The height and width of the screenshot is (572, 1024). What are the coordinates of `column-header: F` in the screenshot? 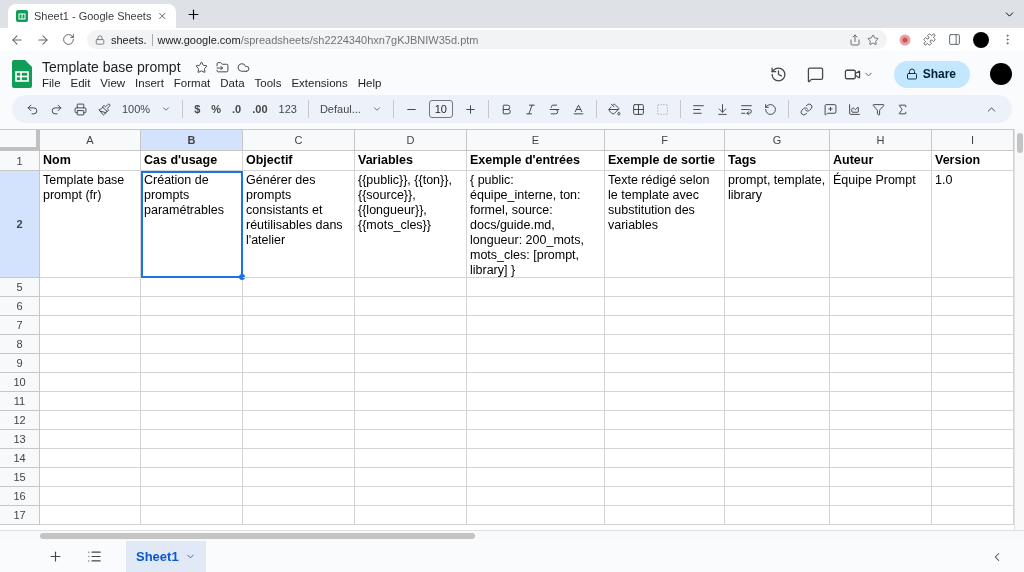 It's located at (665, 140).